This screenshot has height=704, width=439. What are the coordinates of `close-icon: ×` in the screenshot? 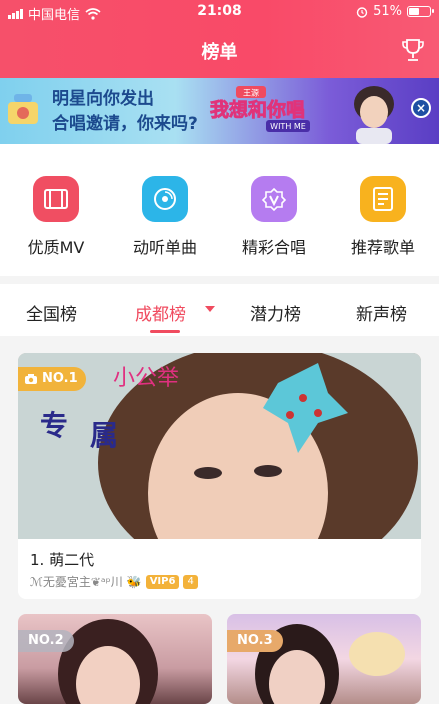 It's located at (421, 108).